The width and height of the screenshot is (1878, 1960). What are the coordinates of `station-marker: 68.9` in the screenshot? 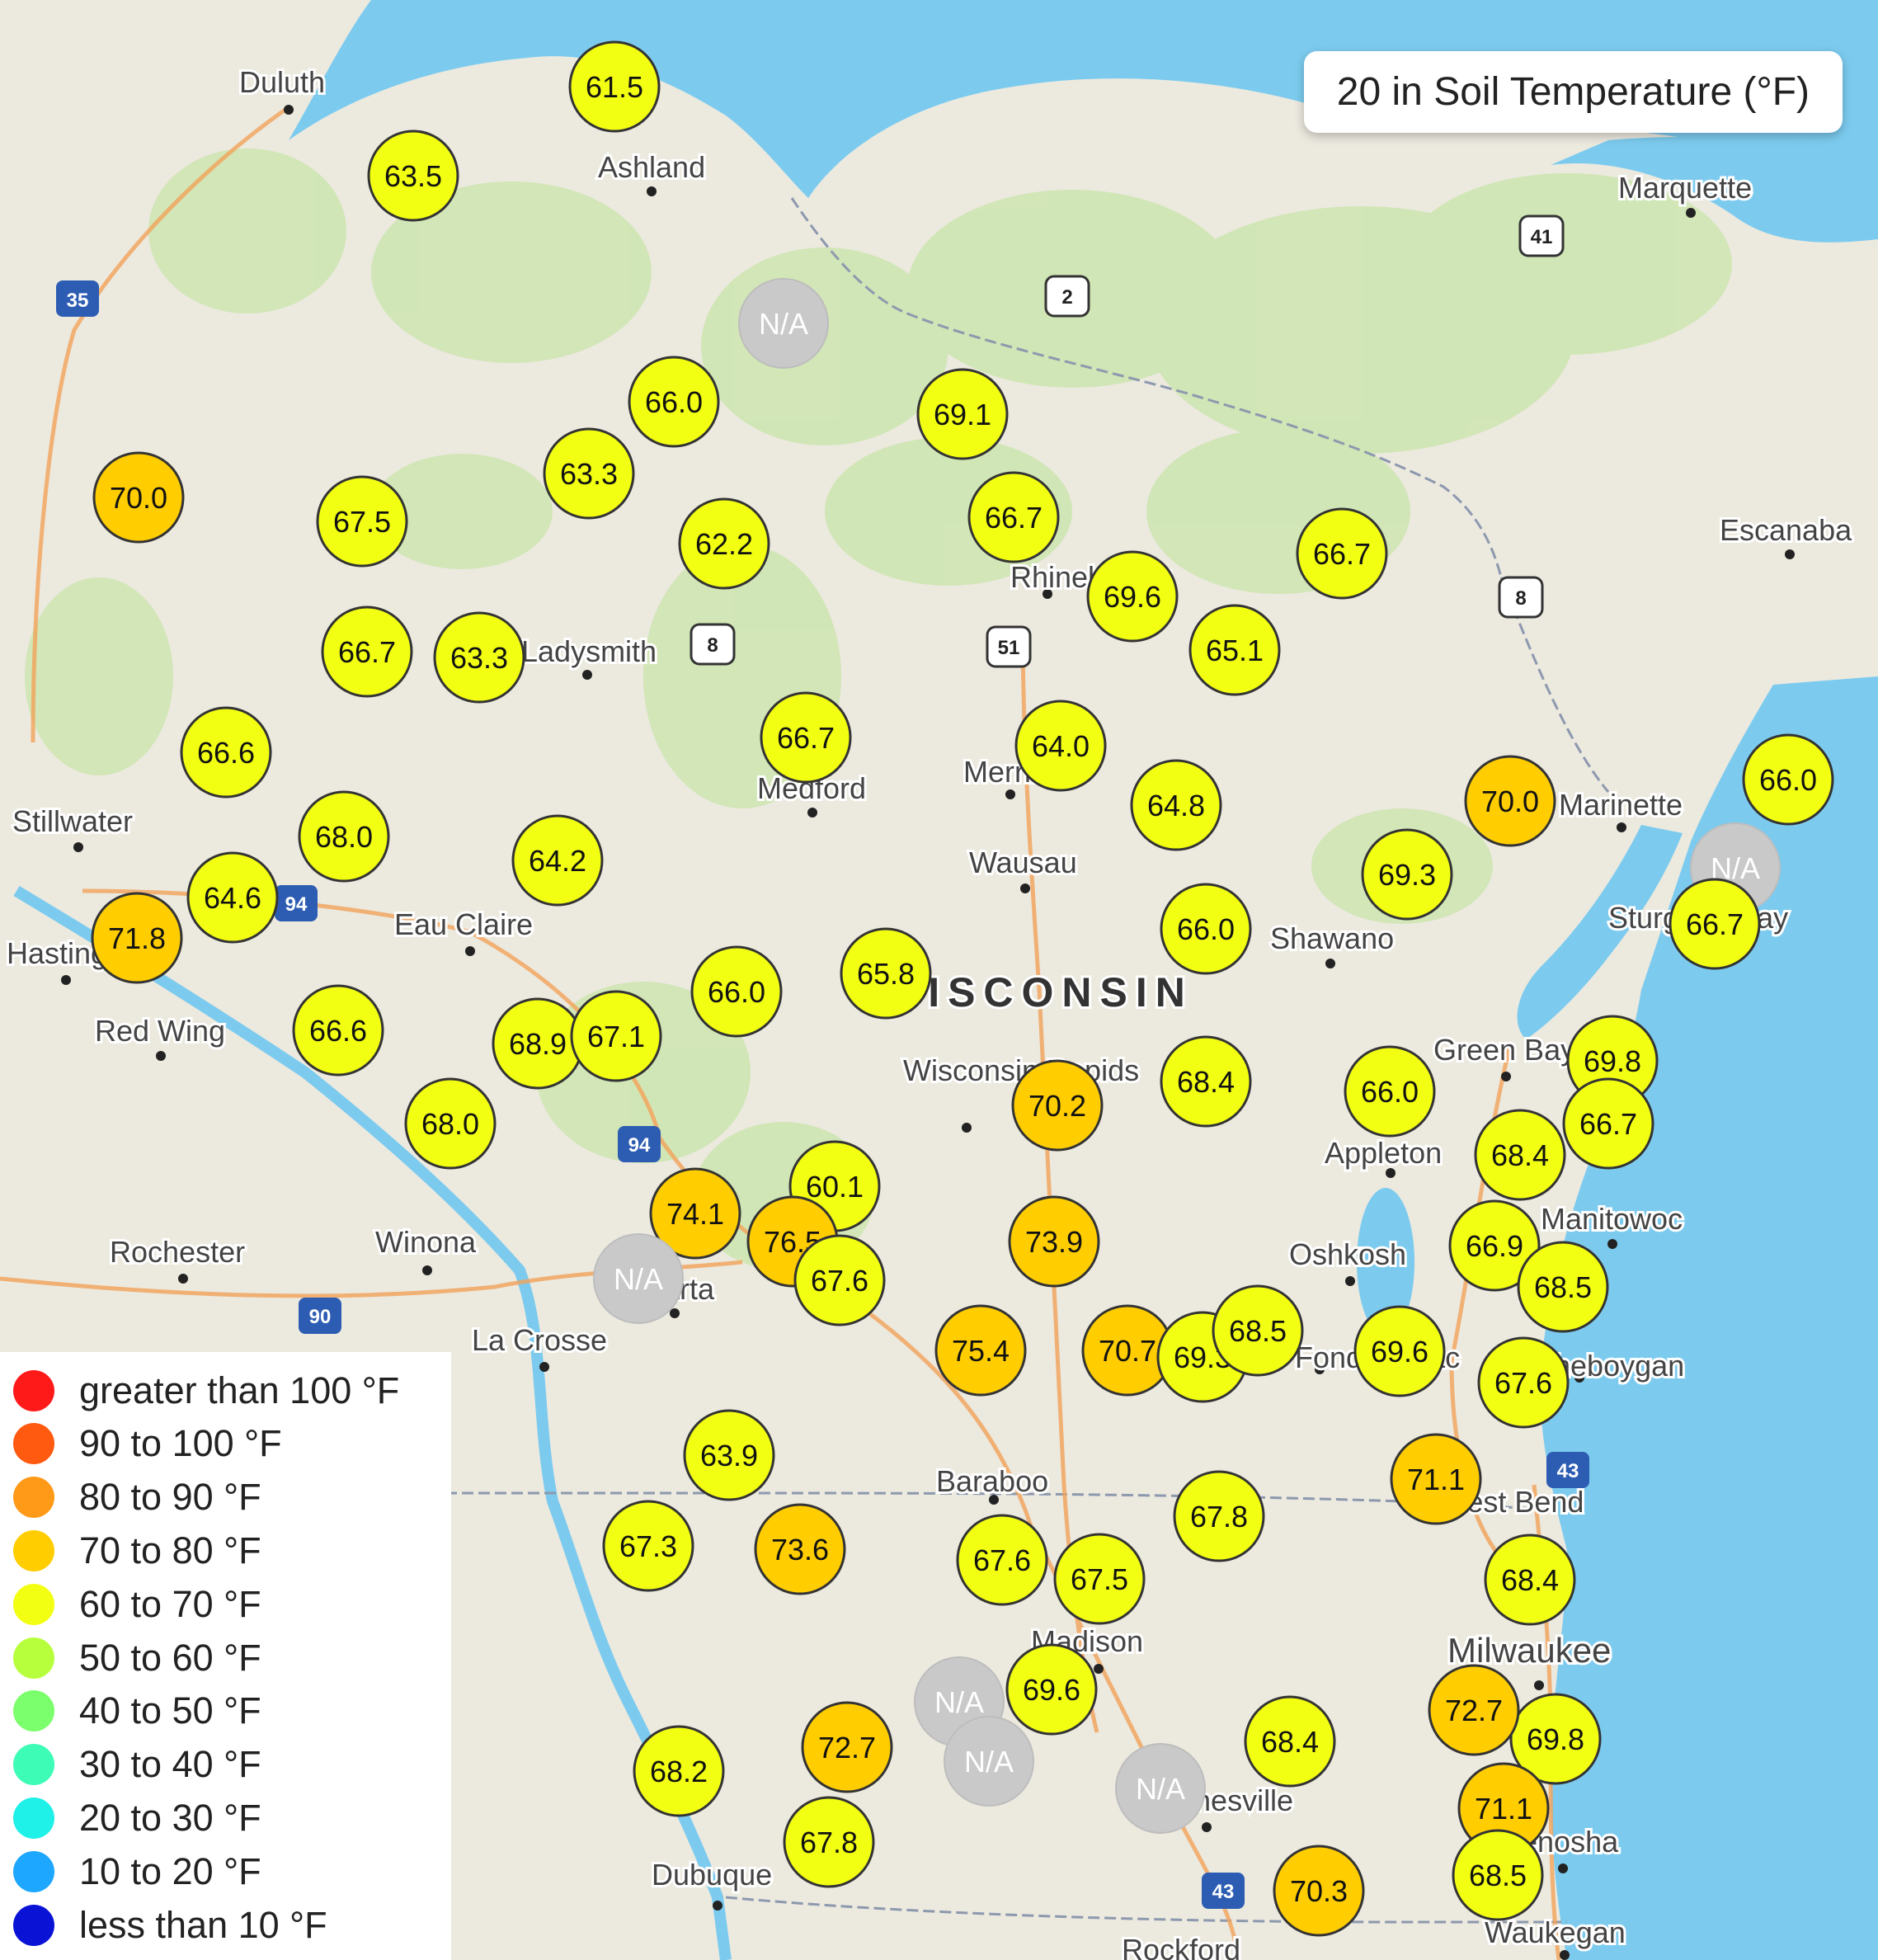 It's located at (538, 1044).